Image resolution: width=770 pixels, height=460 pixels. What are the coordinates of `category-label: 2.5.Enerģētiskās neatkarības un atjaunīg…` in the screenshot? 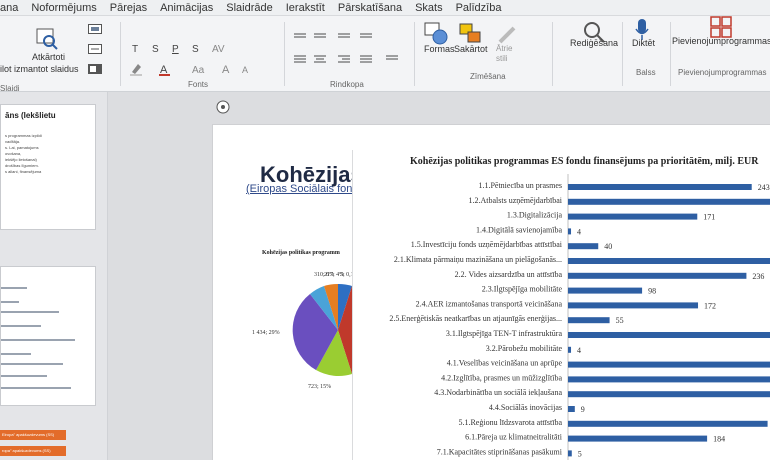 It's located at (475, 318).